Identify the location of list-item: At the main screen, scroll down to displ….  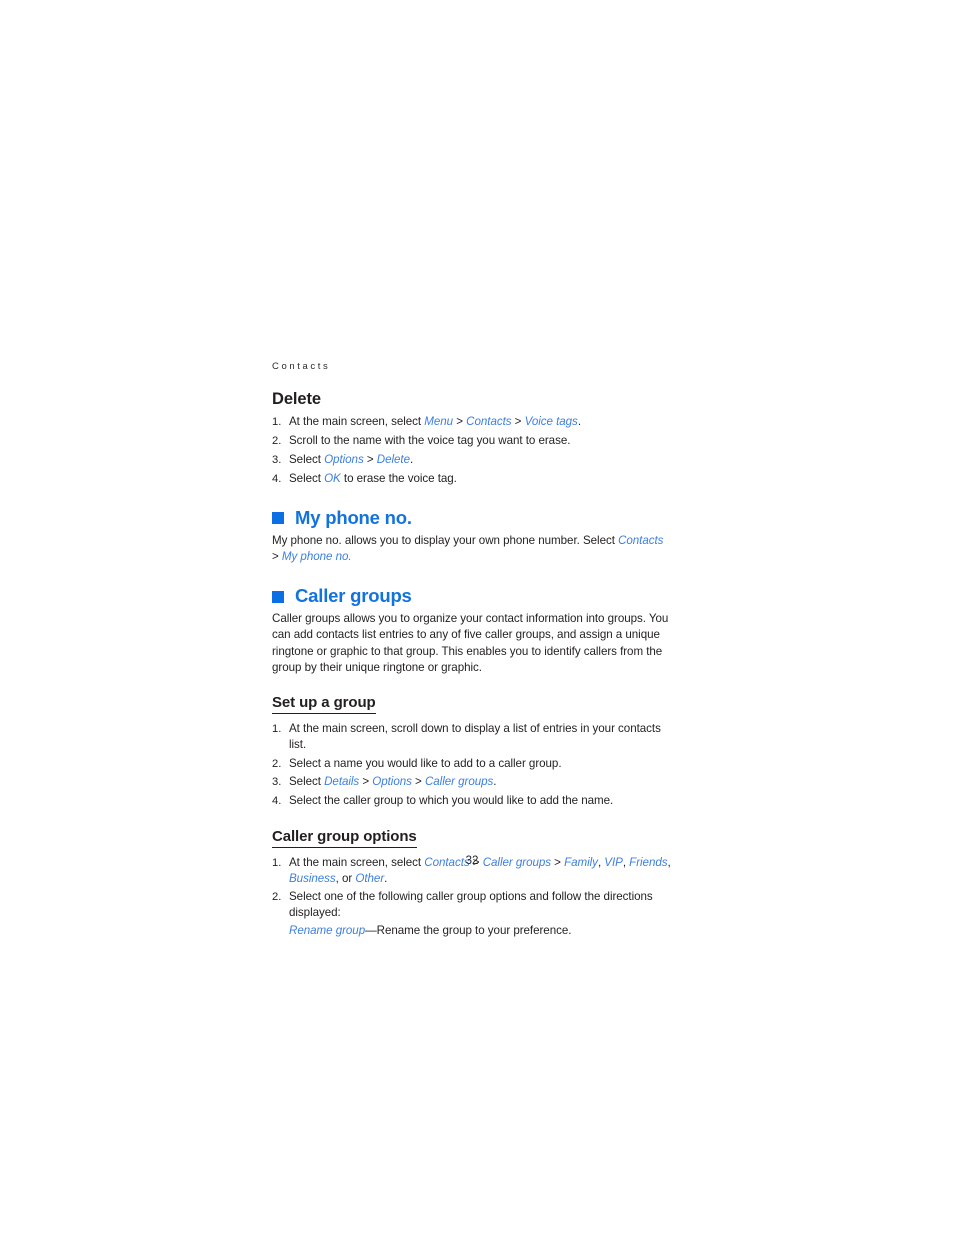
(472, 737).